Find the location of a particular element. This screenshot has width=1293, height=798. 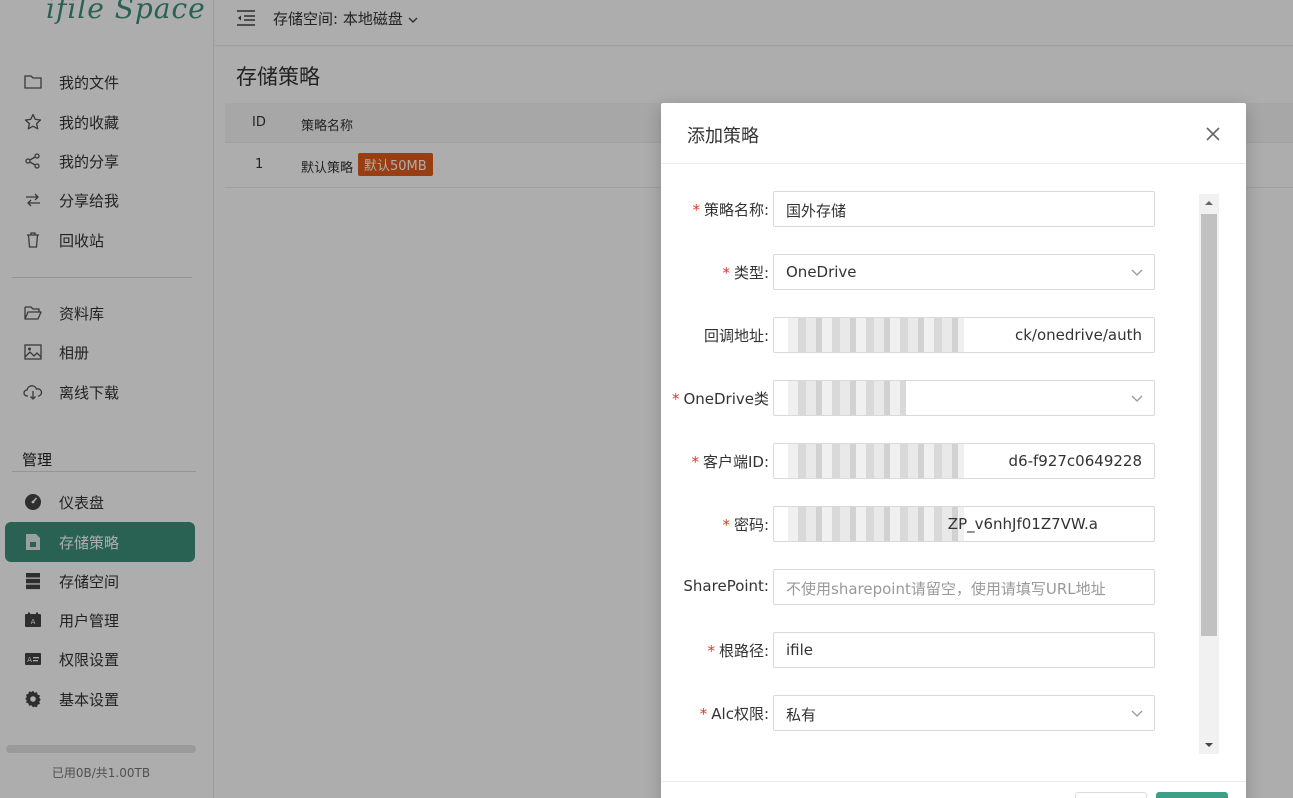

type-select: OneDrive is located at coordinates (964, 272).